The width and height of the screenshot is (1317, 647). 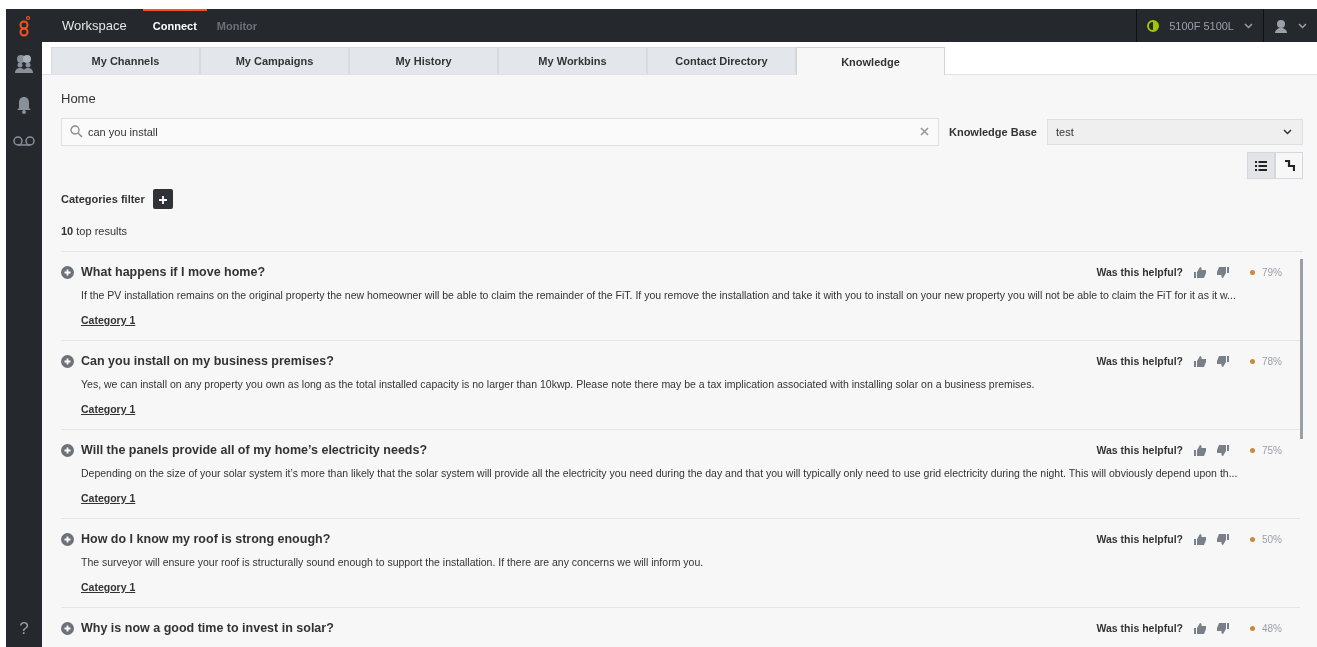 I want to click on search-field: can you install, so click(x=500, y=132).